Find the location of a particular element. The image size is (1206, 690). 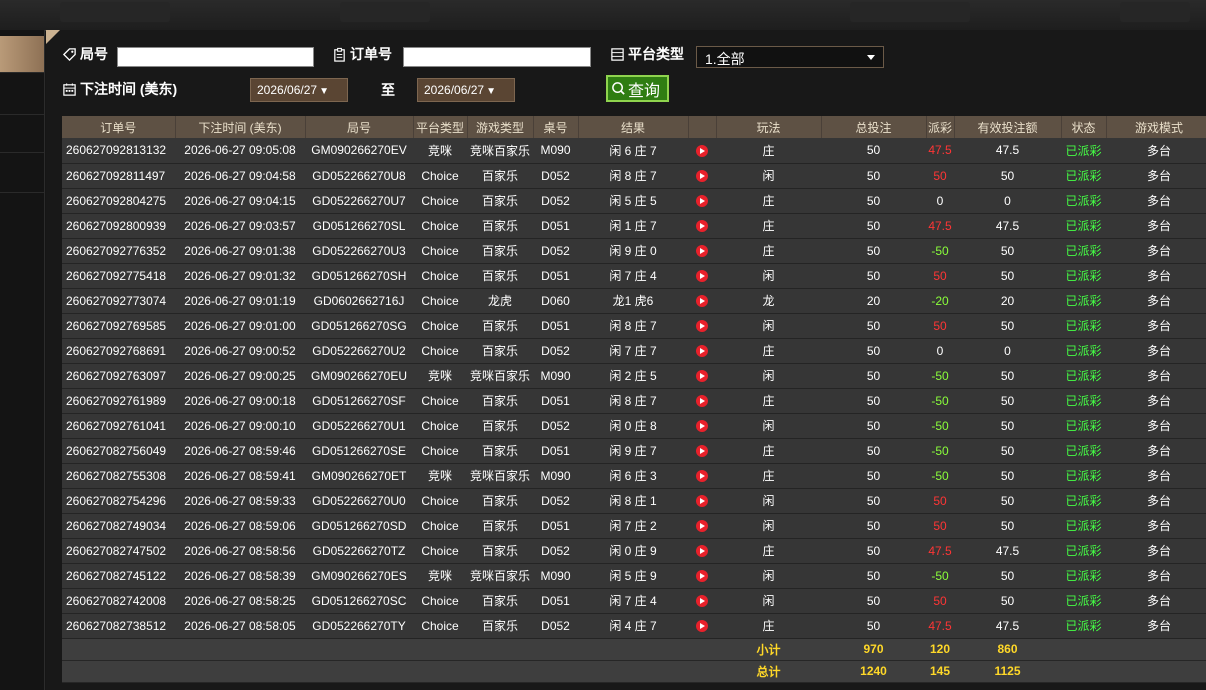

round-id-cell: GD052266270U2 is located at coordinates (359, 351).